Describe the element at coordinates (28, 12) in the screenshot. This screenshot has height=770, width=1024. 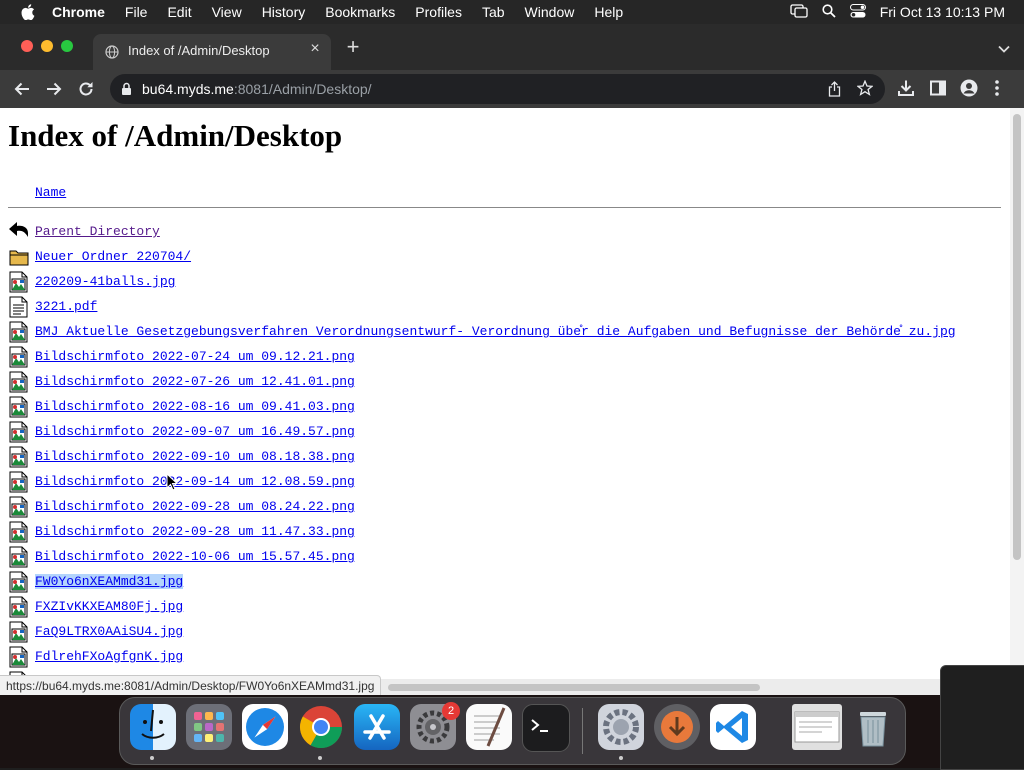
I see `apple-icon` at that location.